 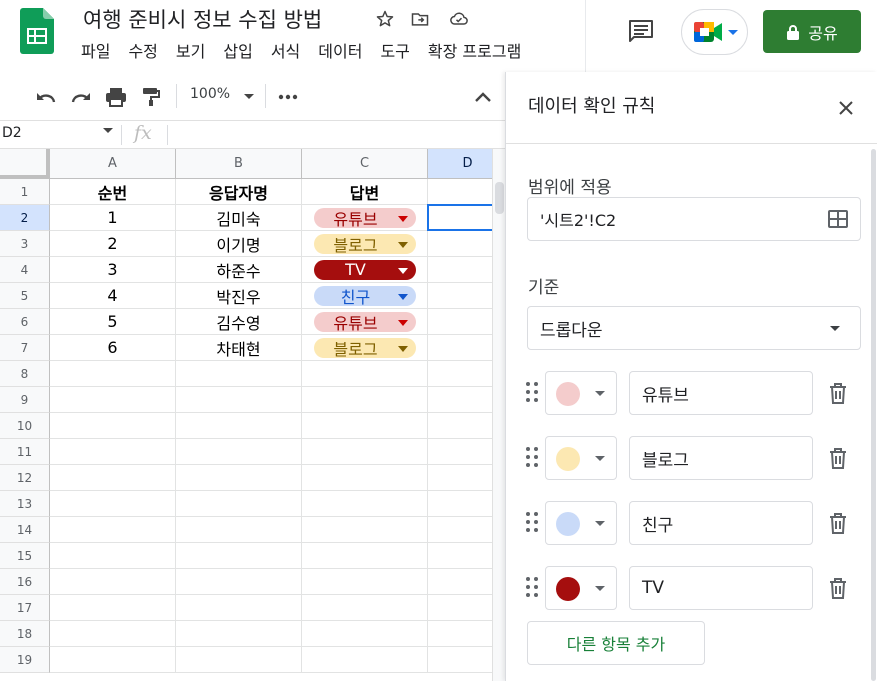 What do you see at coordinates (113, 452) in the screenshot?
I see `cell-a11` at bounding box center [113, 452].